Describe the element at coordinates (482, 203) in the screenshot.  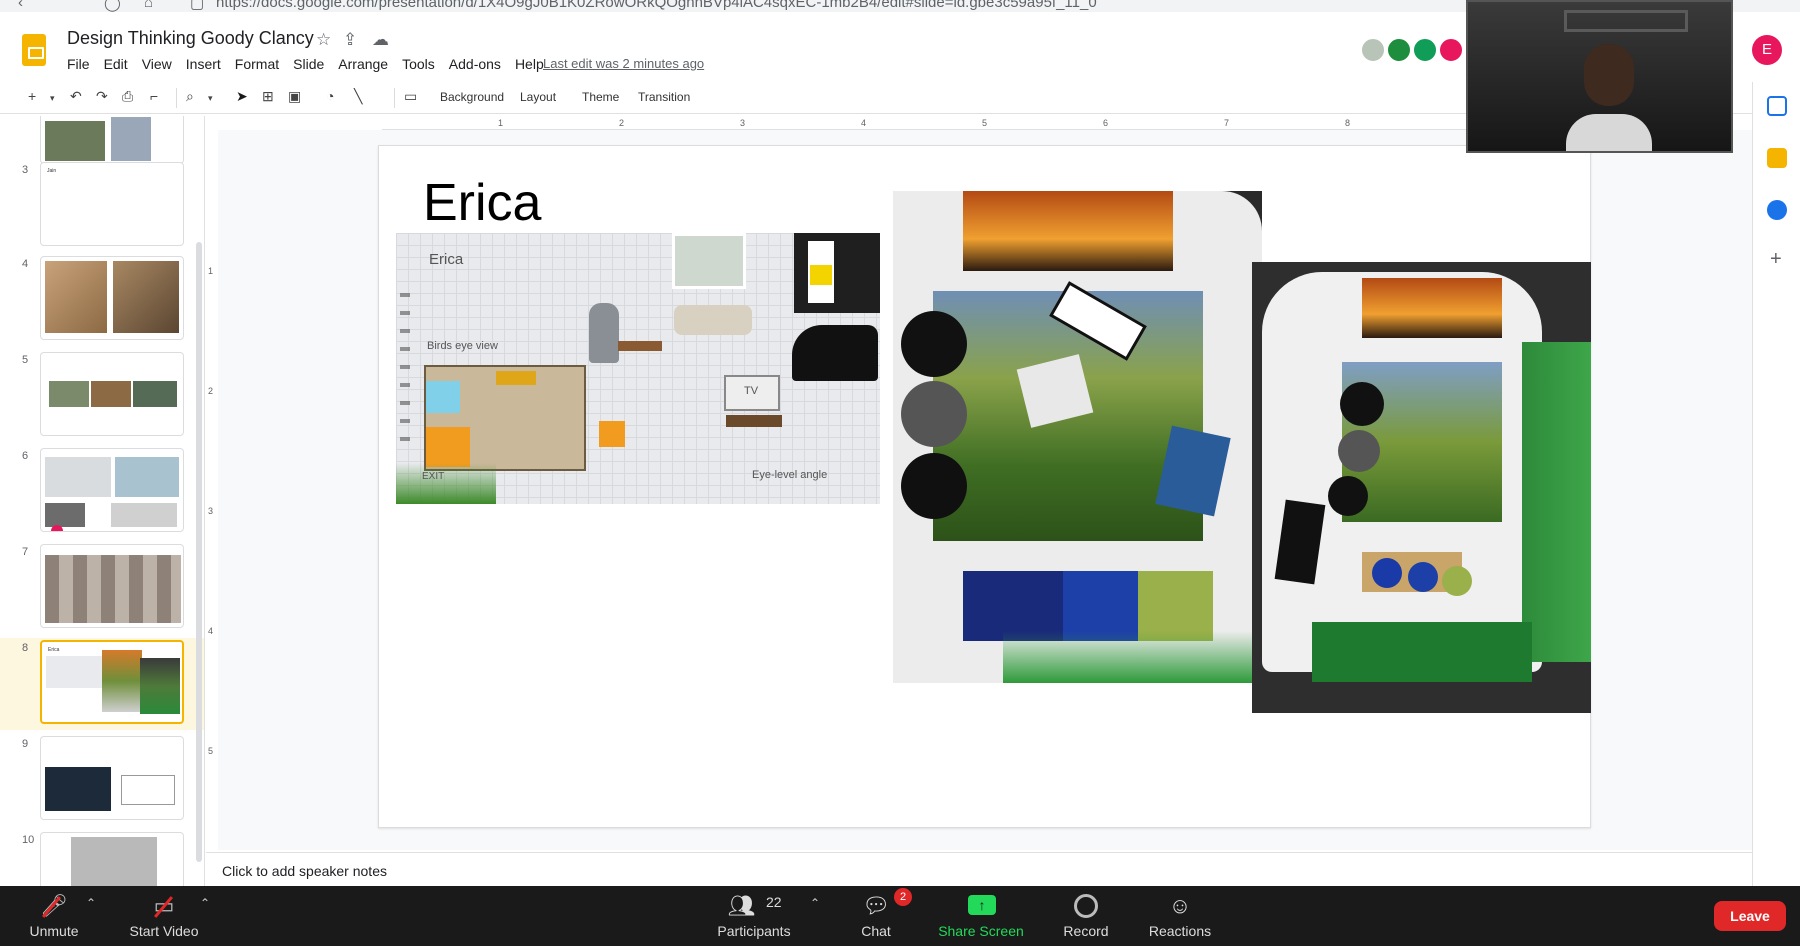
I see `slide-title: Erica` at that location.